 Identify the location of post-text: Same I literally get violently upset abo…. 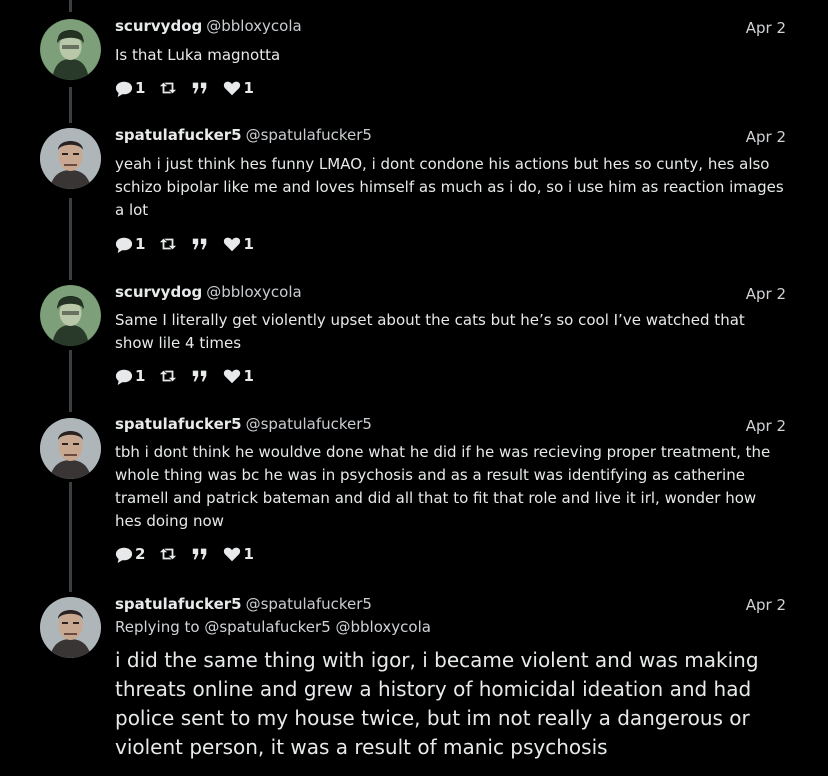
(430, 331).